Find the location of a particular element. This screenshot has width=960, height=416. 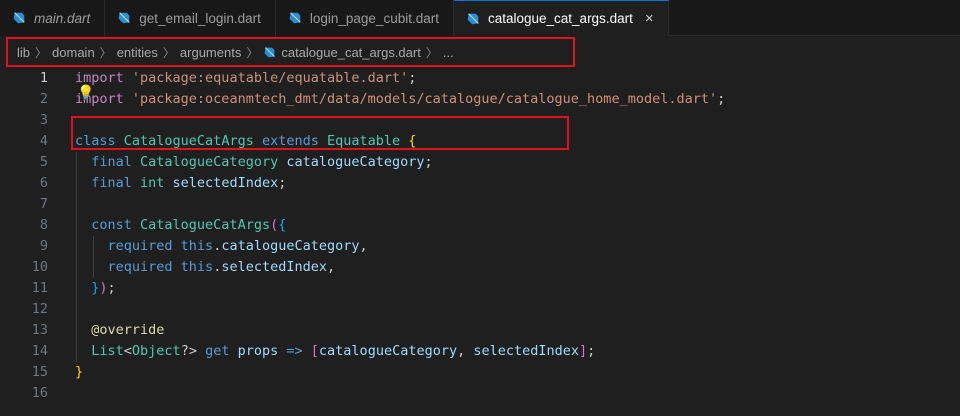

breadcrumb-item-lib: lib is located at coordinates (23, 52).